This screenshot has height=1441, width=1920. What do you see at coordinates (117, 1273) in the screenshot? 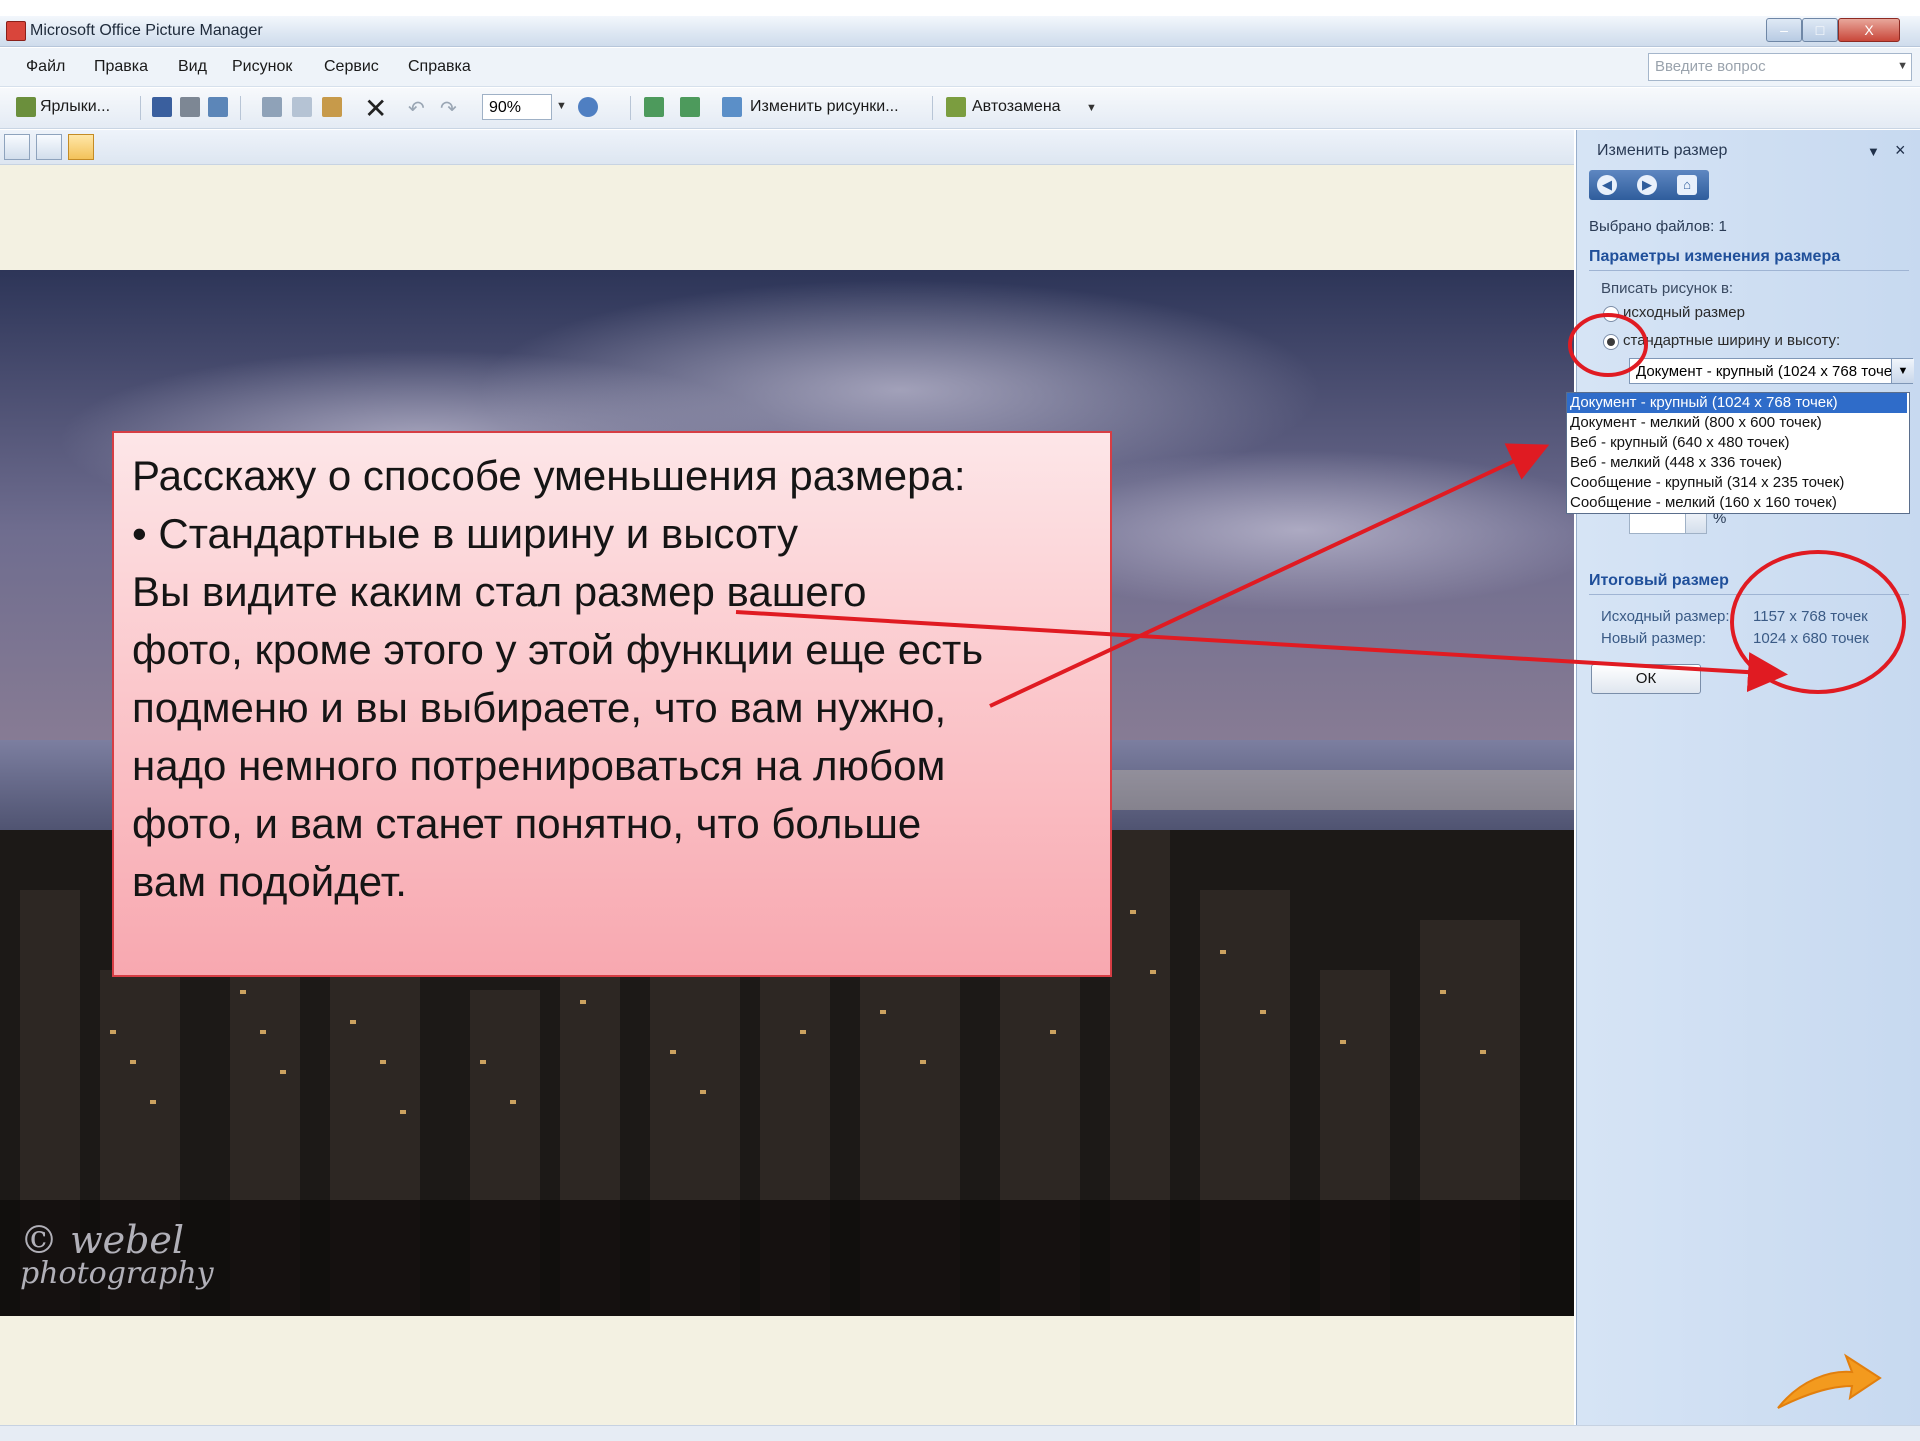
I see `watermark-line-2: photography` at bounding box center [117, 1273].